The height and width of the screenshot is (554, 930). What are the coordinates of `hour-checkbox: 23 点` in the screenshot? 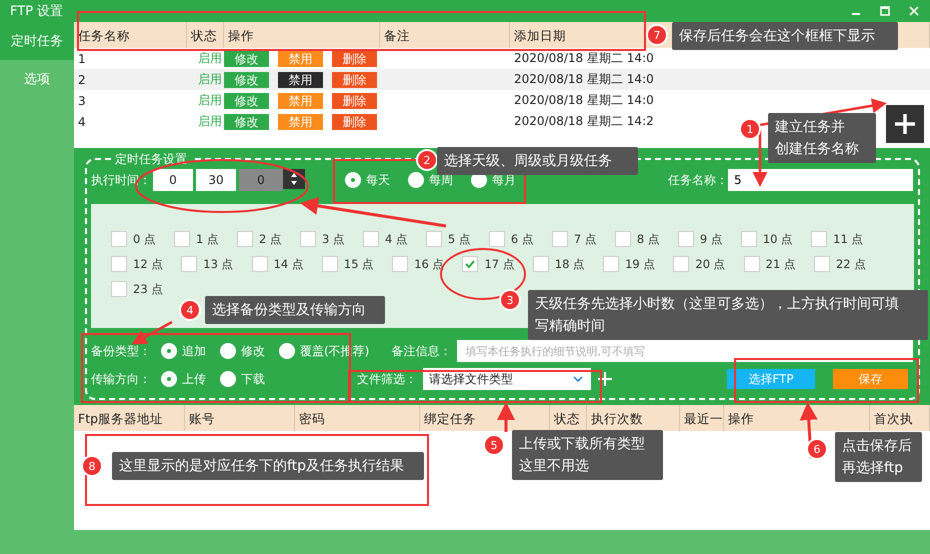 It's located at (137, 289).